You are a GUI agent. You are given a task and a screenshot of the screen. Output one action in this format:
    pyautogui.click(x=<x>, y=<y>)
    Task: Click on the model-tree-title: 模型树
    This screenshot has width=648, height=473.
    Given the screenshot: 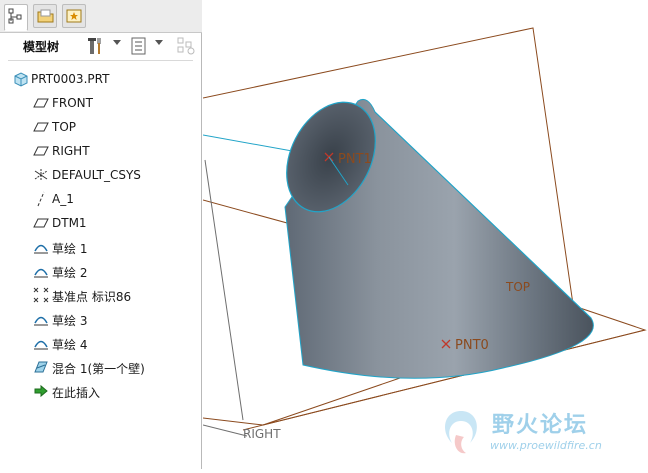 What is the action you would take?
    pyautogui.click(x=41, y=47)
    